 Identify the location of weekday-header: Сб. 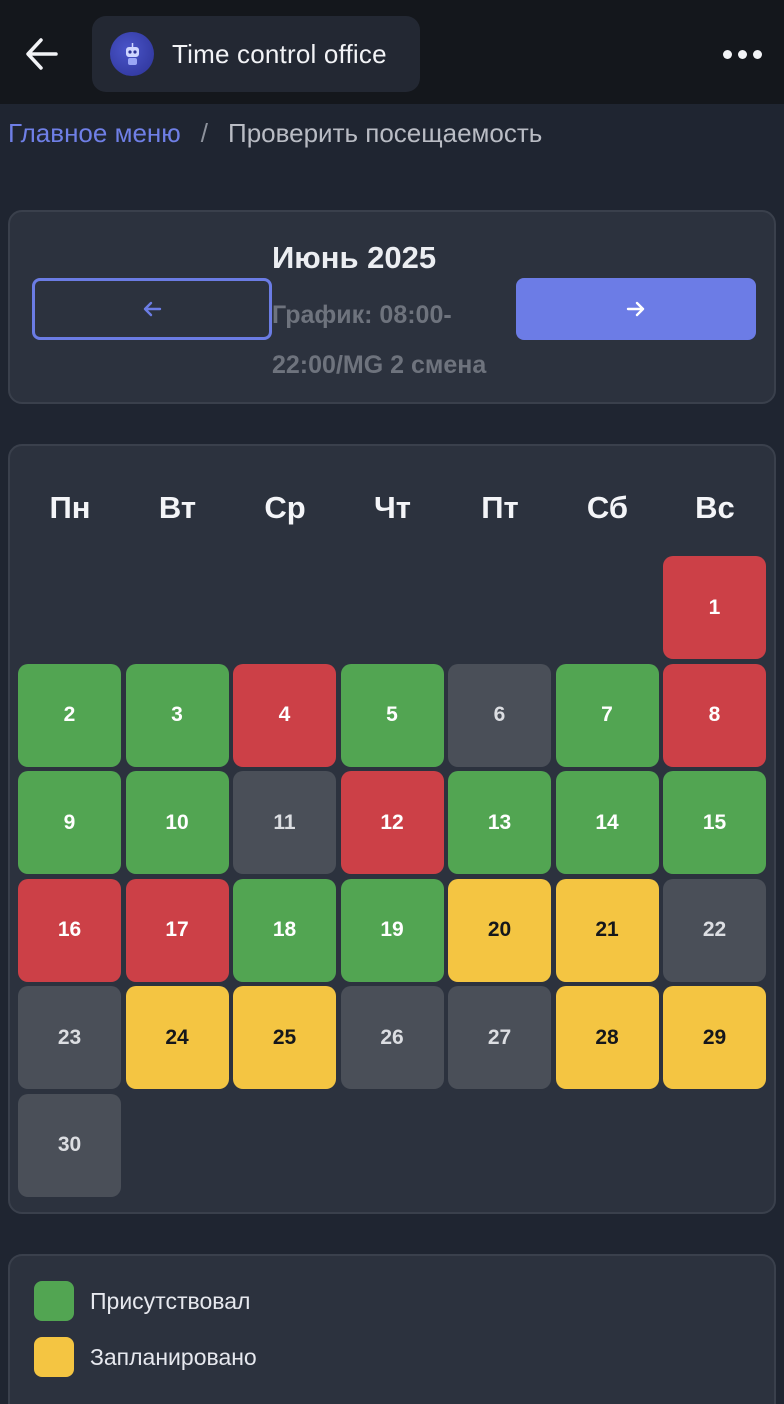
(607, 507).